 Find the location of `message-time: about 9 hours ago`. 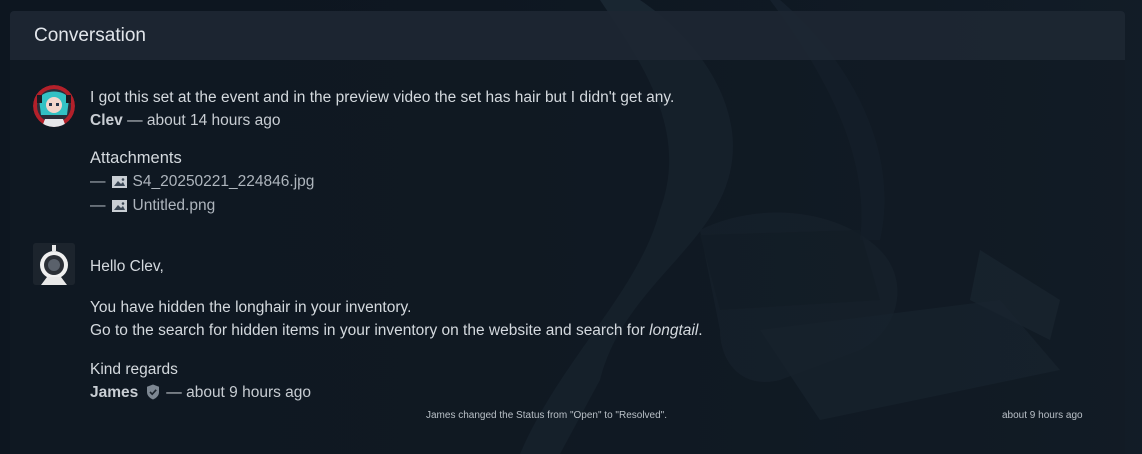

message-time: about 9 hours ago is located at coordinates (249, 392).